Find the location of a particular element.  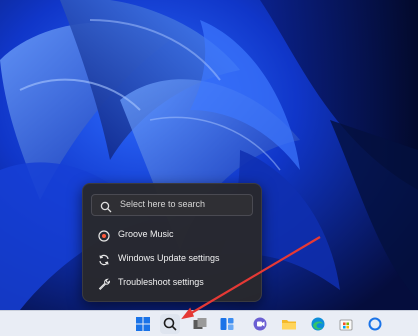

menu-item-label: Groove Music is located at coordinates (146, 234).